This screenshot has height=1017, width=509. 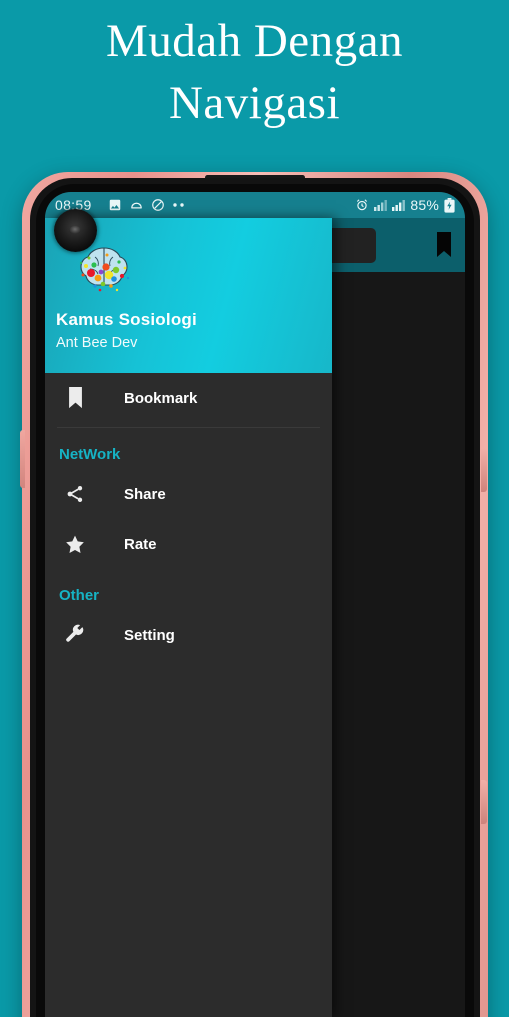 I want to click on promo-headline-line-2: Navigasi, so click(x=254, y=103).